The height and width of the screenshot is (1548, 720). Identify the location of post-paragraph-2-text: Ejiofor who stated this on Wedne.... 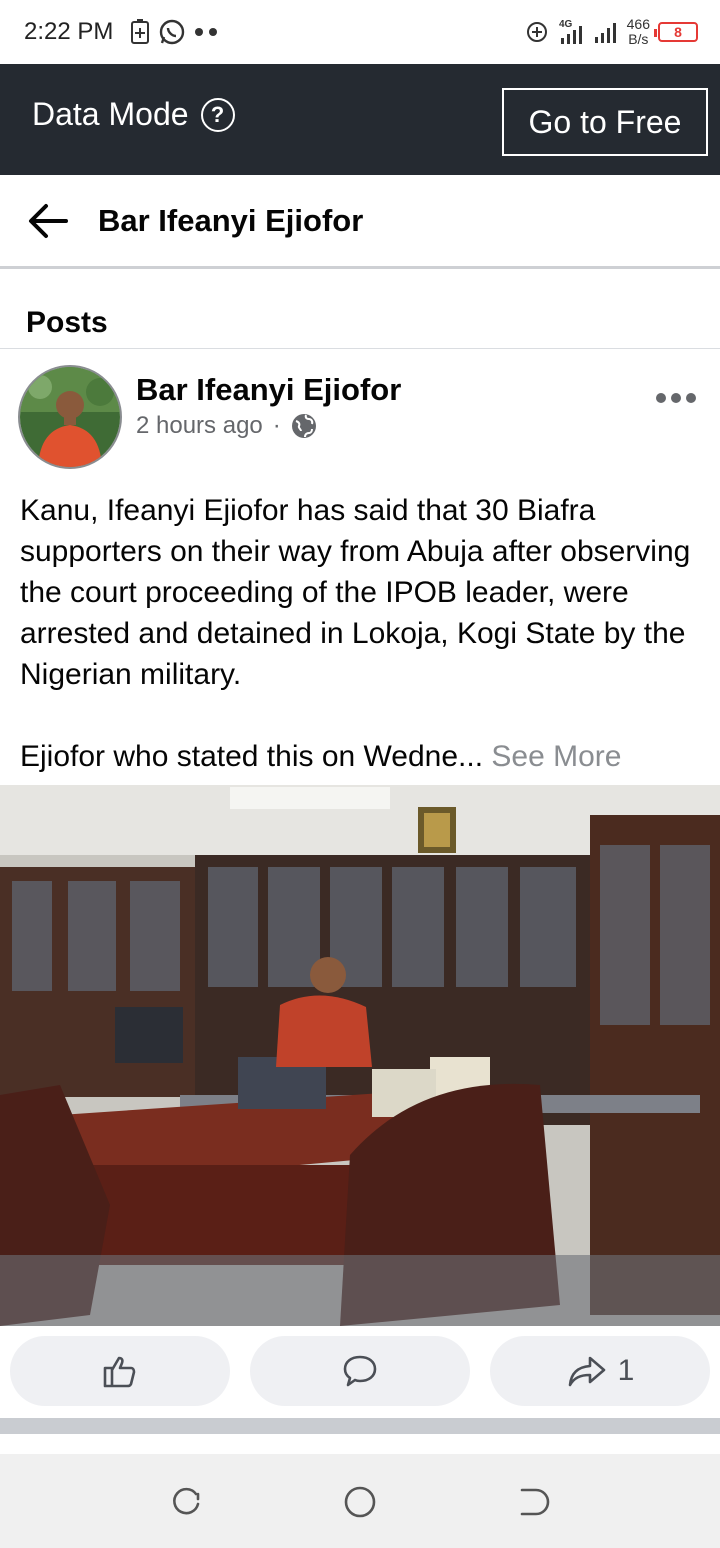
(252, 756).